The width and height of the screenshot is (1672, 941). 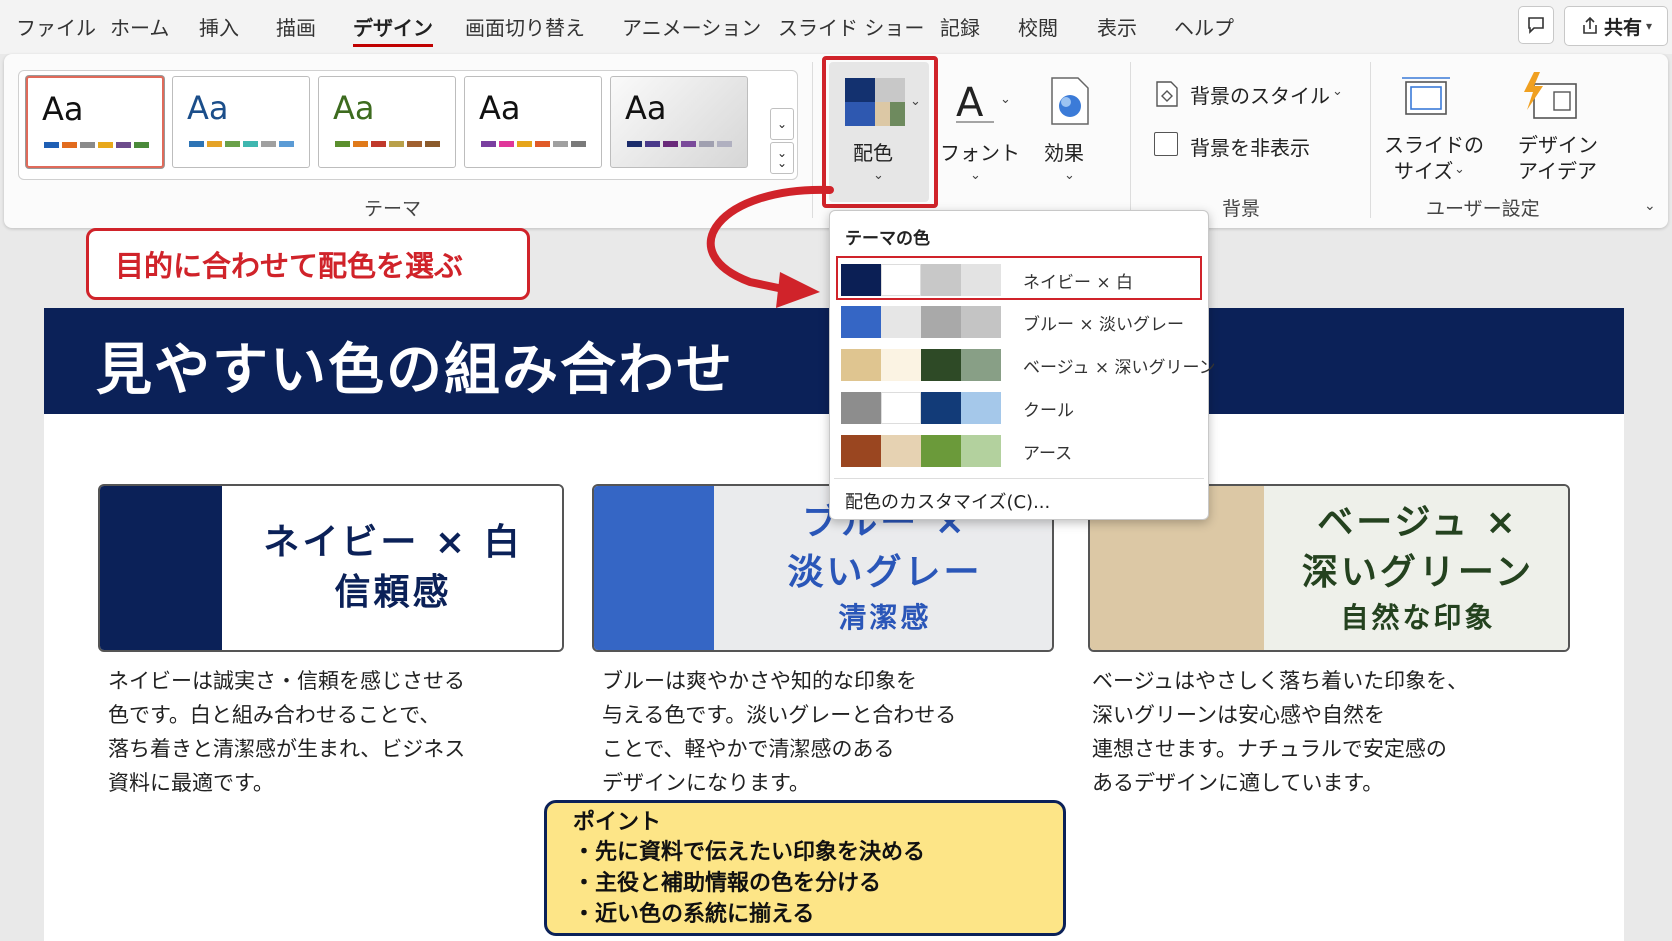 What do you see at coordinates (960, 26) in the screenshot?
I see `tab-record: 記録` at bounding box center [960, 26].